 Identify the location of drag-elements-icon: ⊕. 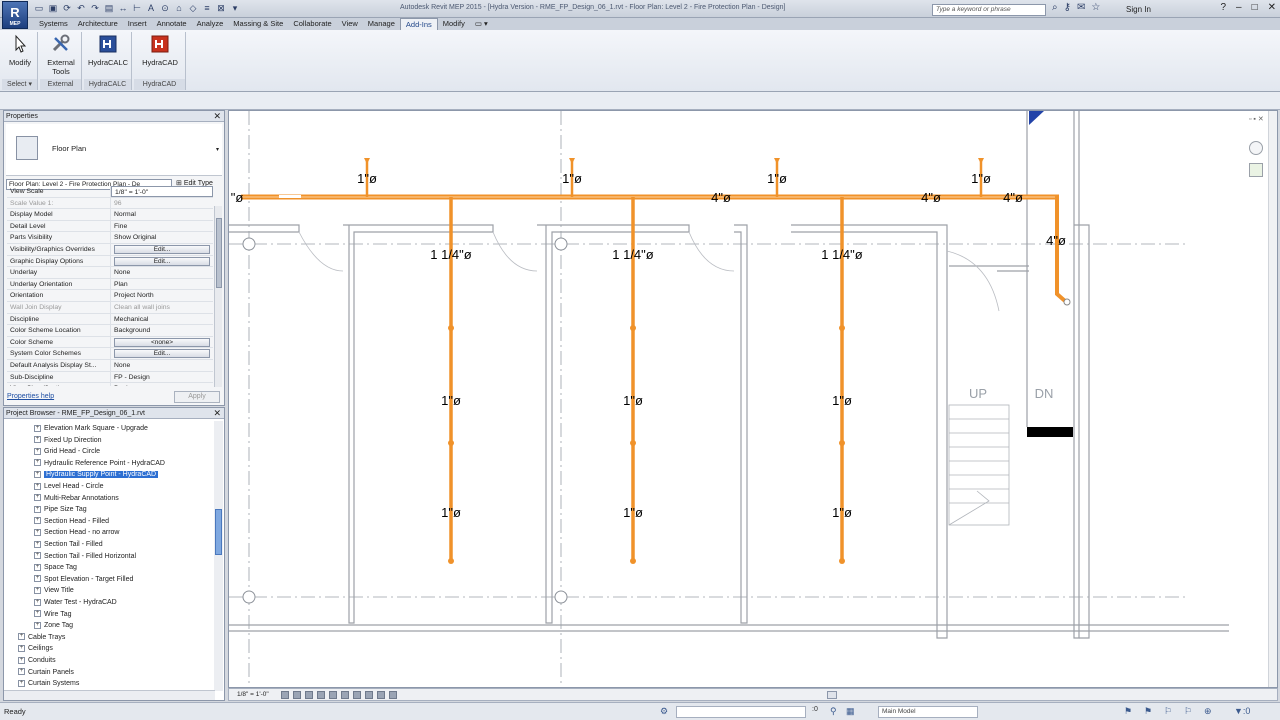
(1208, 711).